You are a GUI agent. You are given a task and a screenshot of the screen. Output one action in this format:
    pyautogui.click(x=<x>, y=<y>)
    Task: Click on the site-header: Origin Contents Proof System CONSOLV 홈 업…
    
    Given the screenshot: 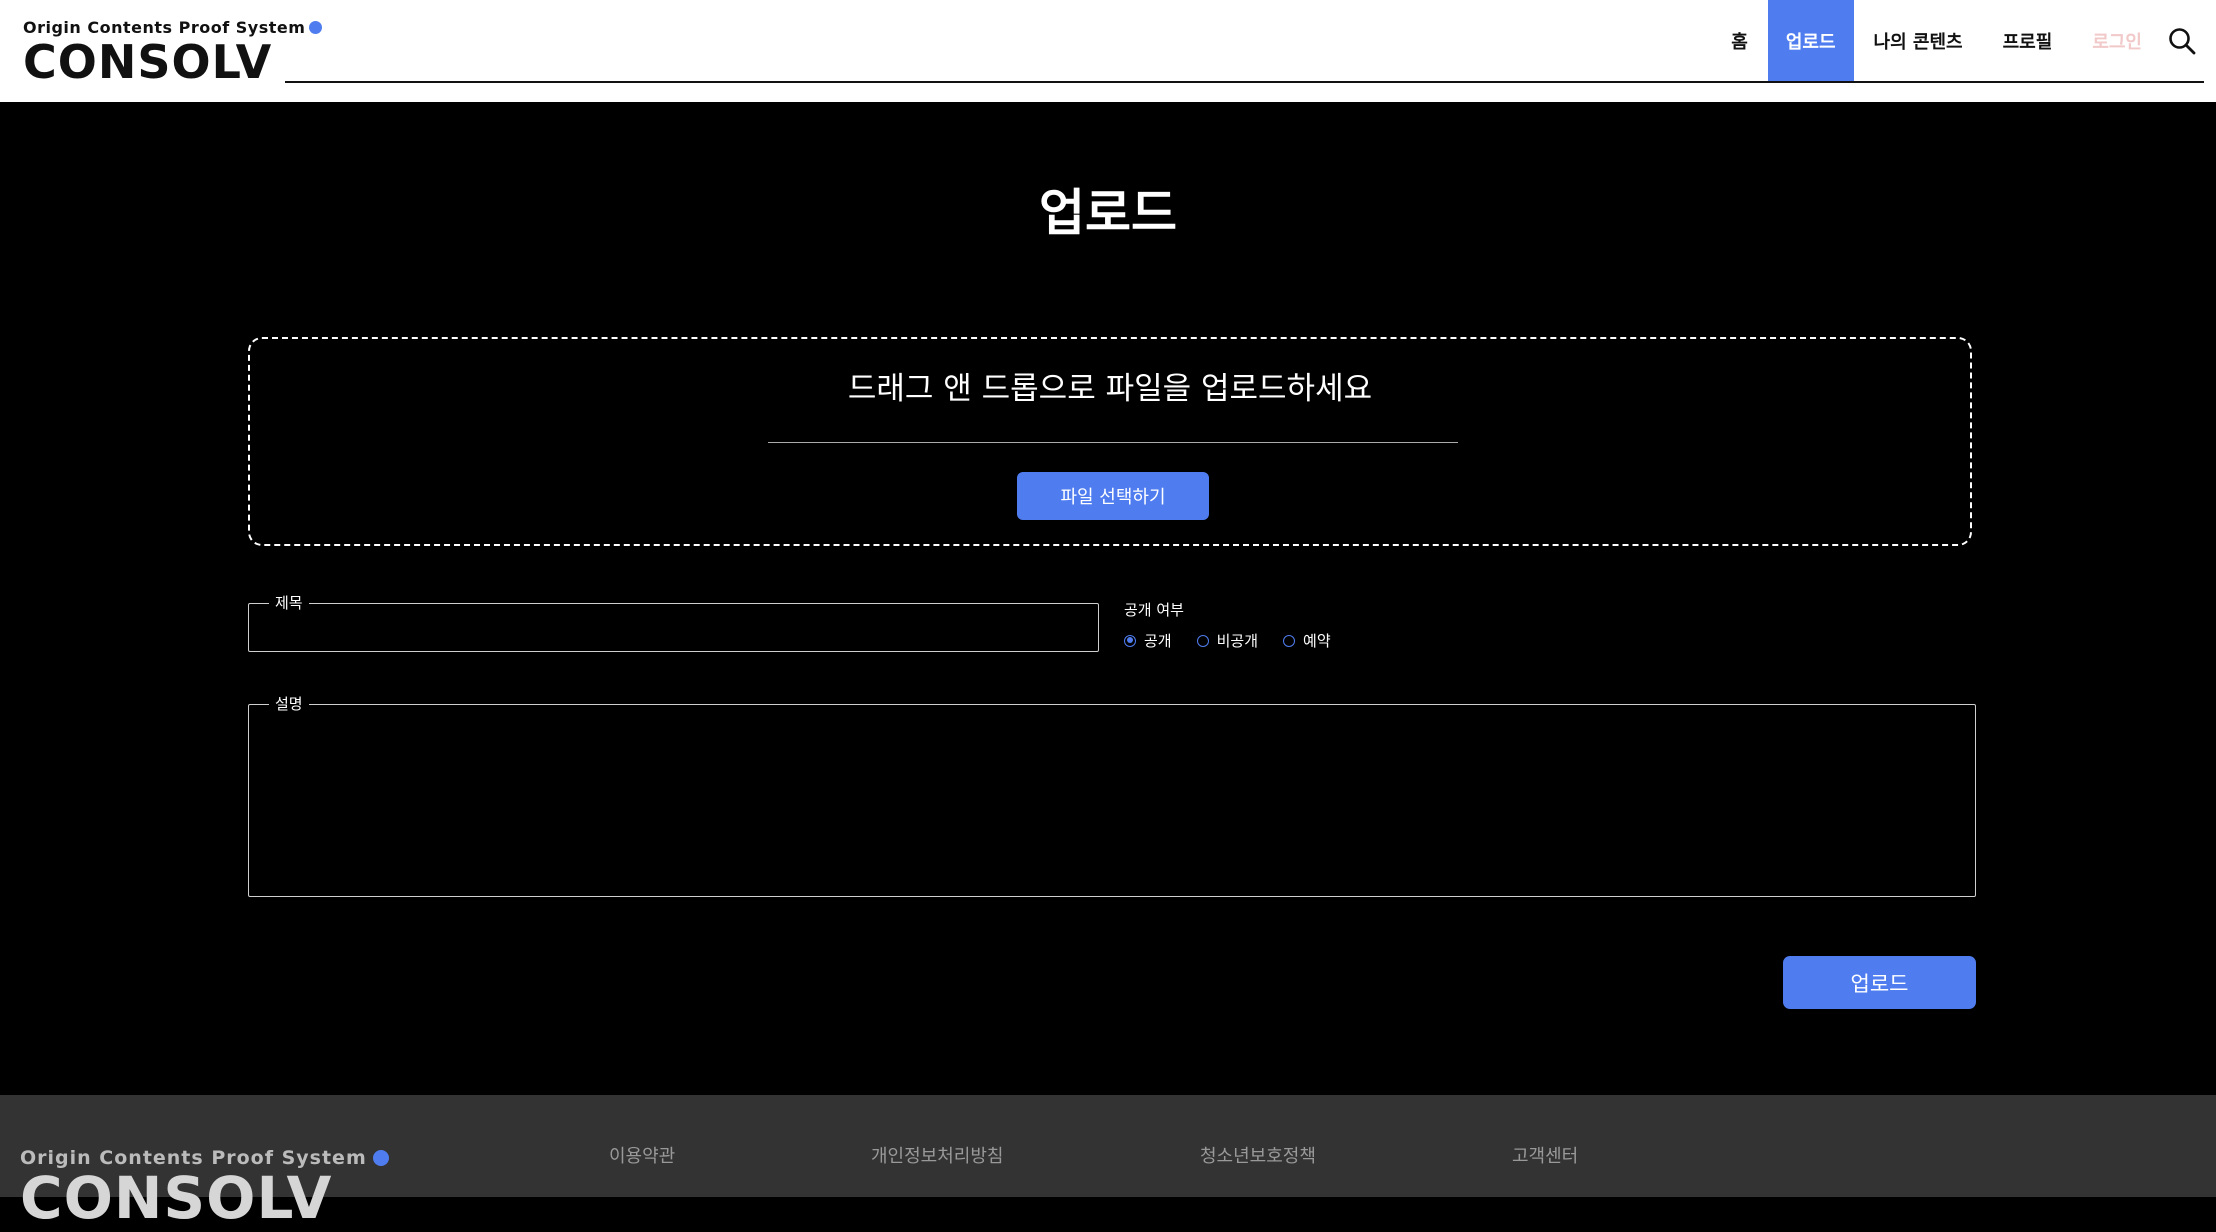 What is the action you would take?
    pyautogui.click(x=1108, y=51)
    